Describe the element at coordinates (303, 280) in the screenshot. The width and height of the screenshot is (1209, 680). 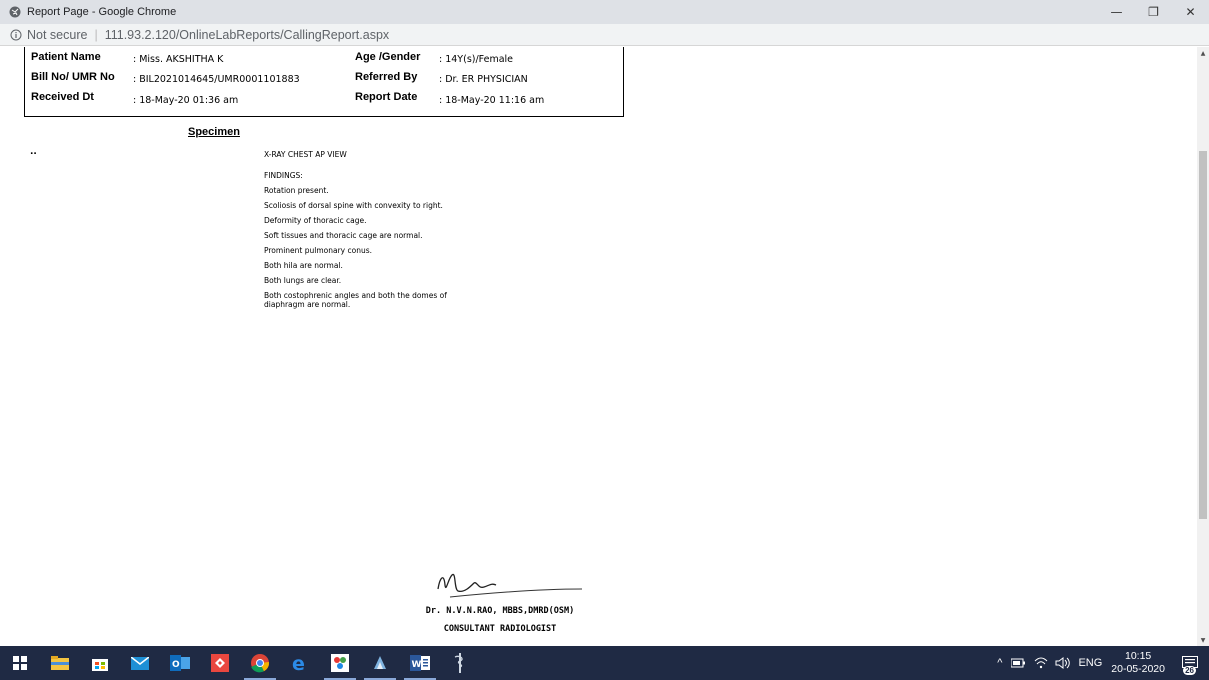
I see `finding-line: Both lungs are clear.` at that location.